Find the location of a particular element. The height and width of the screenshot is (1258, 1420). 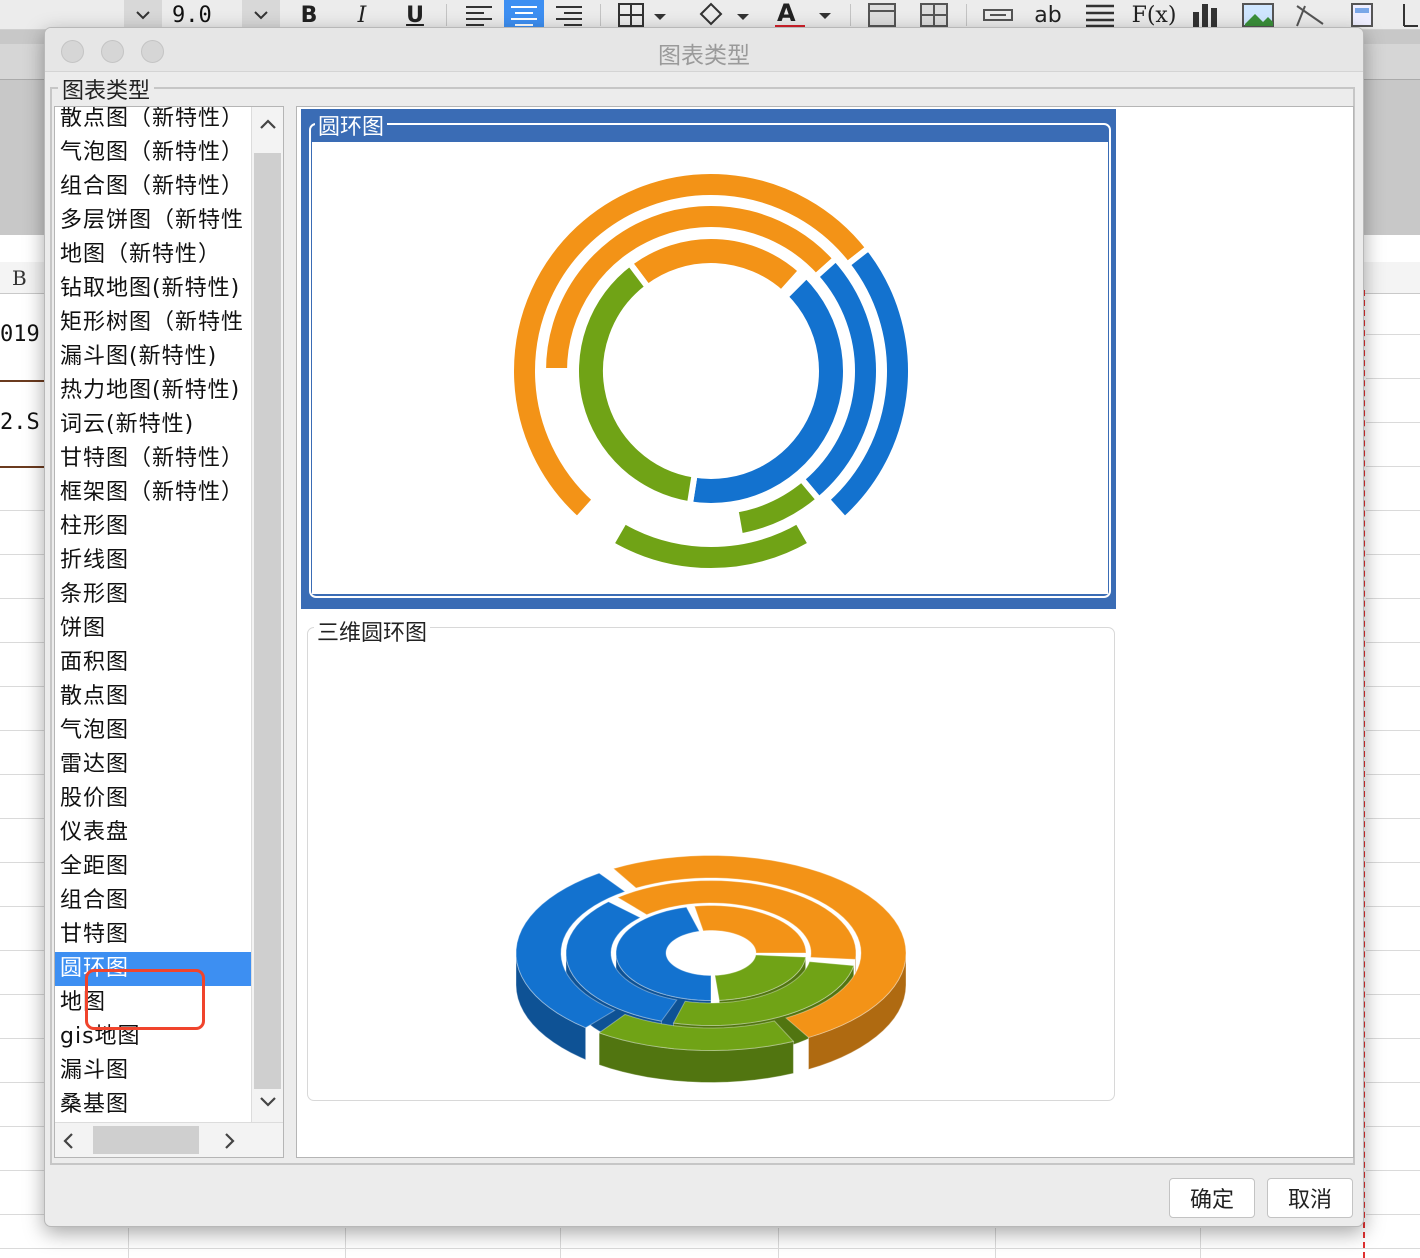

chart-type-item: 股价图 is located at coordinates (153, 799).